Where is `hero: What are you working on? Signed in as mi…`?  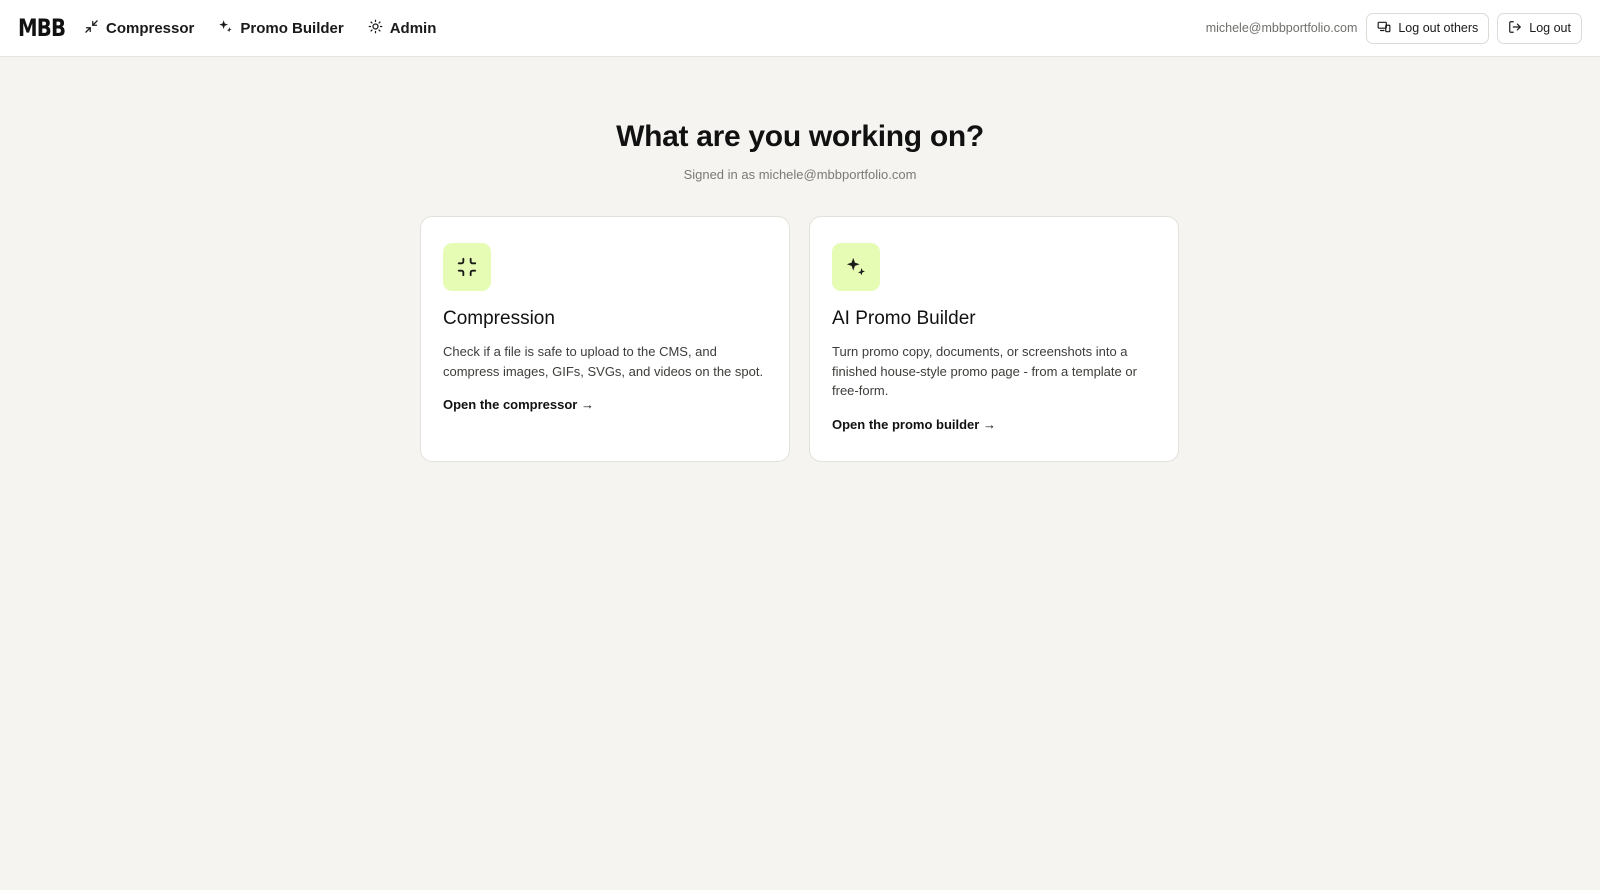
hero: What are you working on? Signed in as mi… is located at coordinates (800, 151).